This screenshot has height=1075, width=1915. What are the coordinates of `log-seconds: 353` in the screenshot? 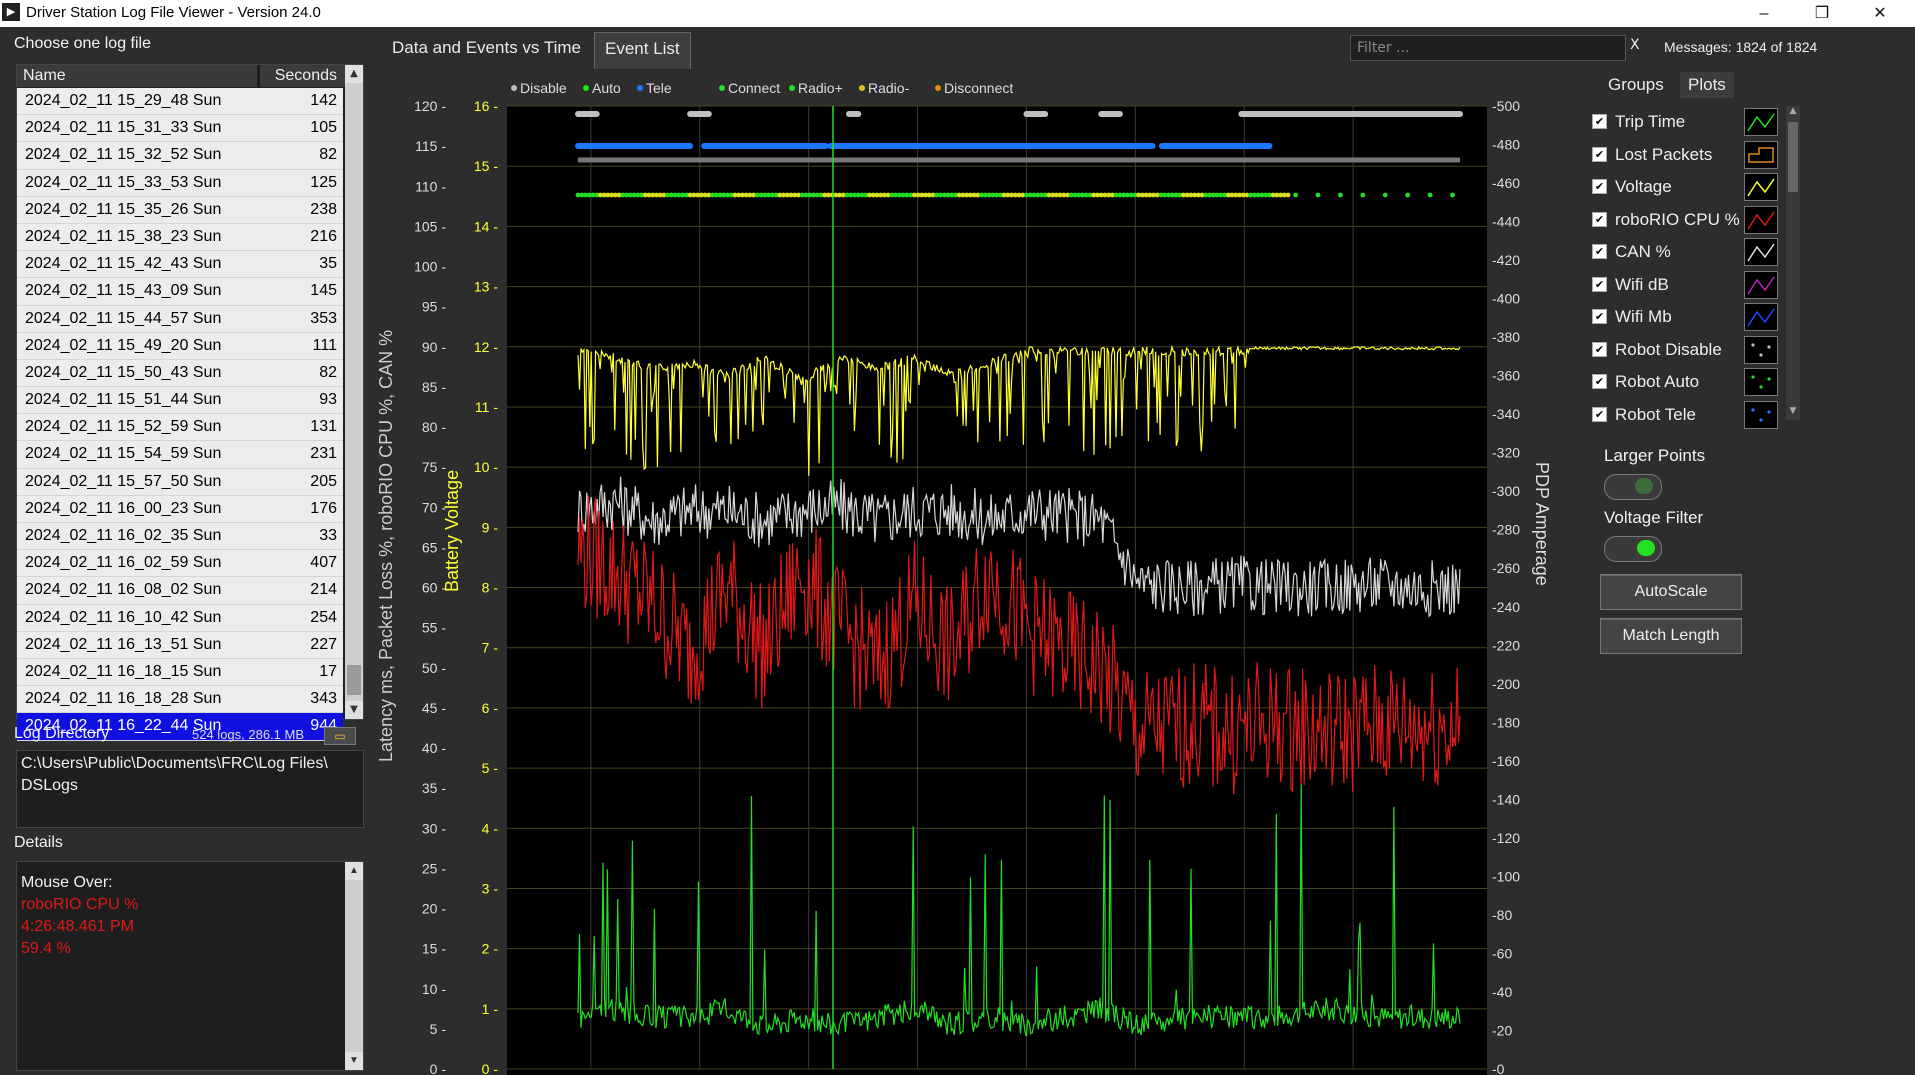 It's located at (323, 318).